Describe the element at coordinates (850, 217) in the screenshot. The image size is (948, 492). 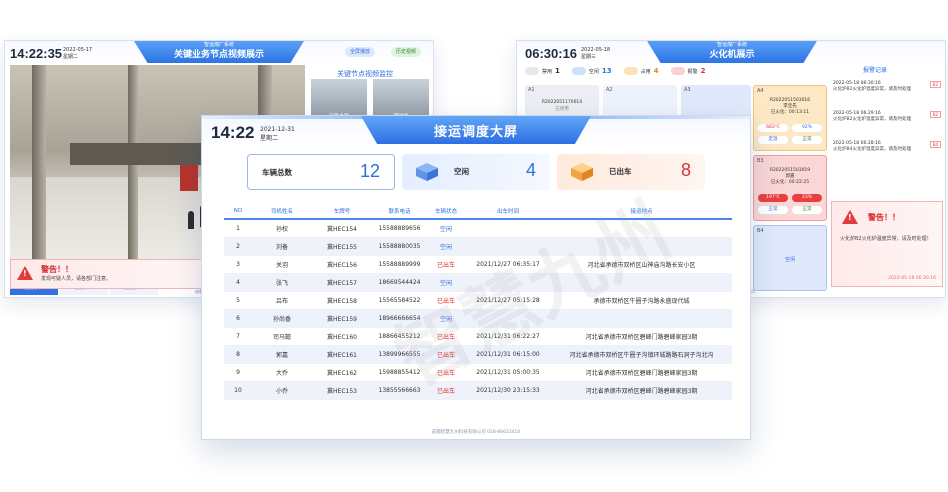
I see `warning-icon` at that location.